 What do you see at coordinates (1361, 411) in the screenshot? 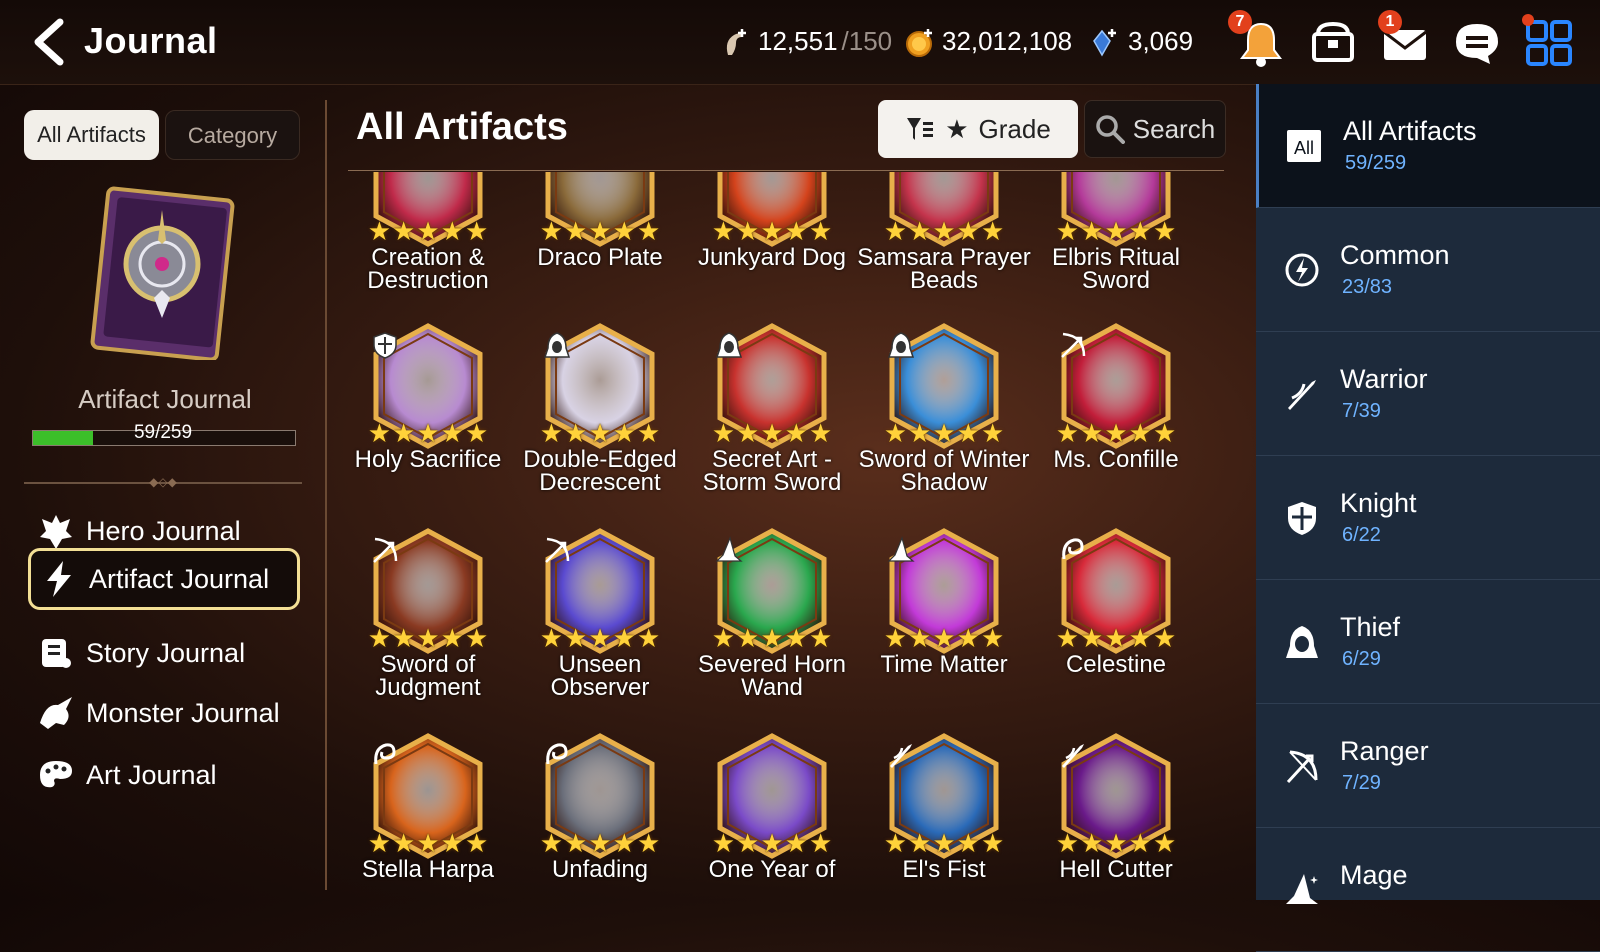
I see `category-count: 7/39` at bounding box center [1361, 411].